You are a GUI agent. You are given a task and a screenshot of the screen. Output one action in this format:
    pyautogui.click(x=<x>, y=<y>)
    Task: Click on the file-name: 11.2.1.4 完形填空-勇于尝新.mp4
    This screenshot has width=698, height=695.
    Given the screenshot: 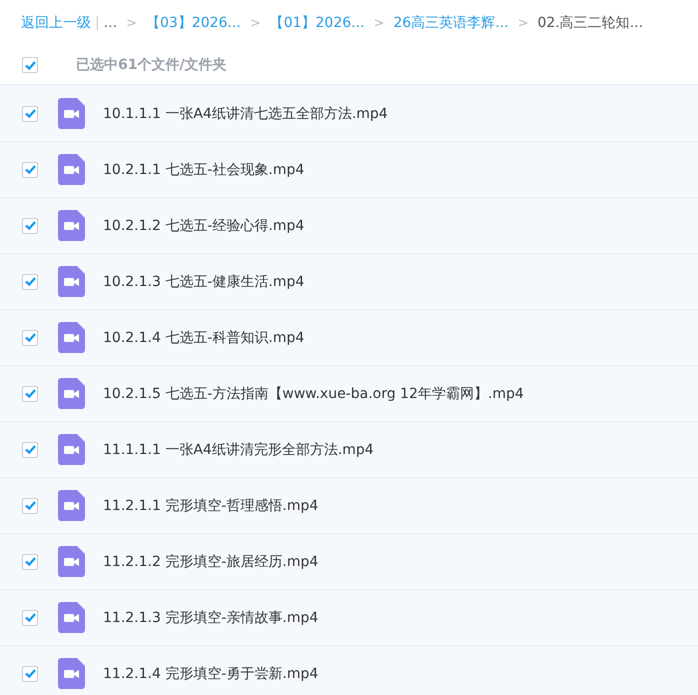 What is the action you would take?
    pyautogui.click(x=210, y=673)
    